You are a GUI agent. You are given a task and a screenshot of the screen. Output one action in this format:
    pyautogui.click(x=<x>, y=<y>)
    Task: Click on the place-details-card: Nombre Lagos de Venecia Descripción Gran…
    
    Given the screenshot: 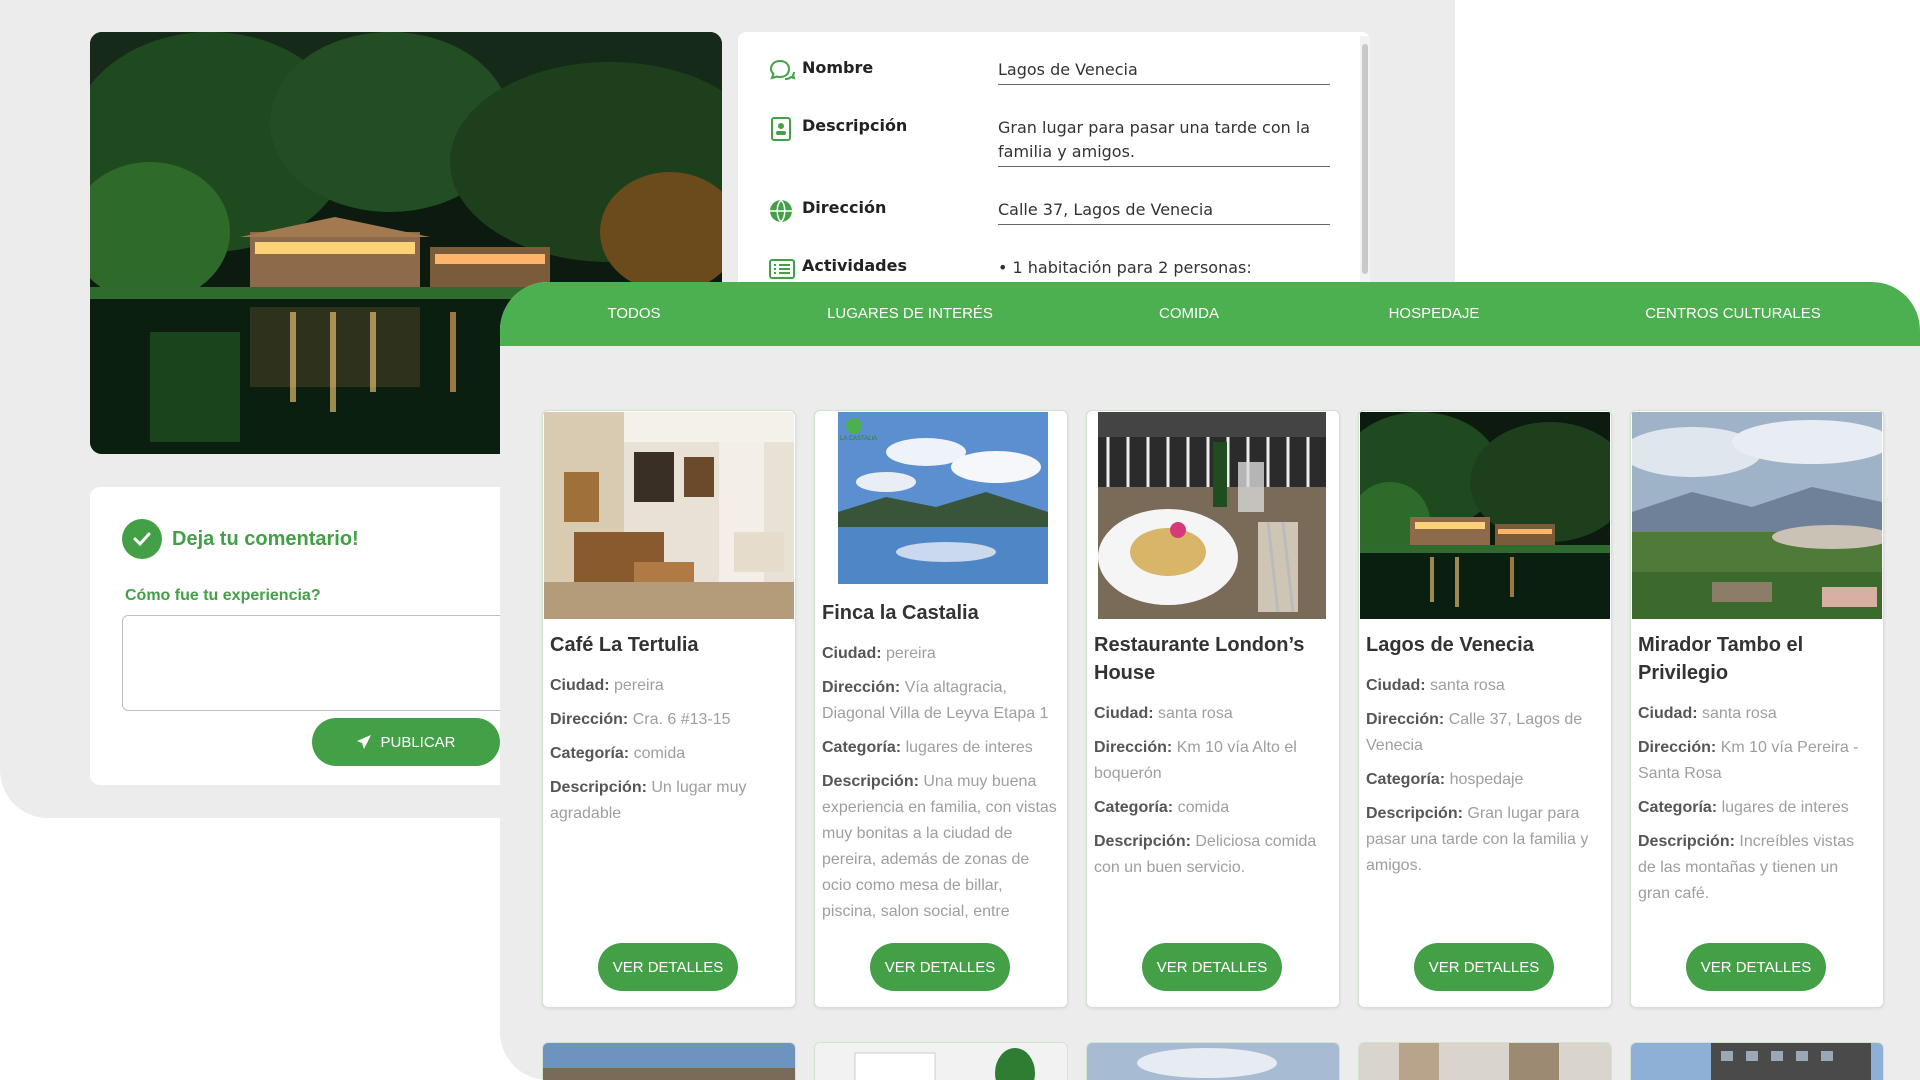 What is the action you would take?
    pyautogui.click(x=1054, y=162)
    